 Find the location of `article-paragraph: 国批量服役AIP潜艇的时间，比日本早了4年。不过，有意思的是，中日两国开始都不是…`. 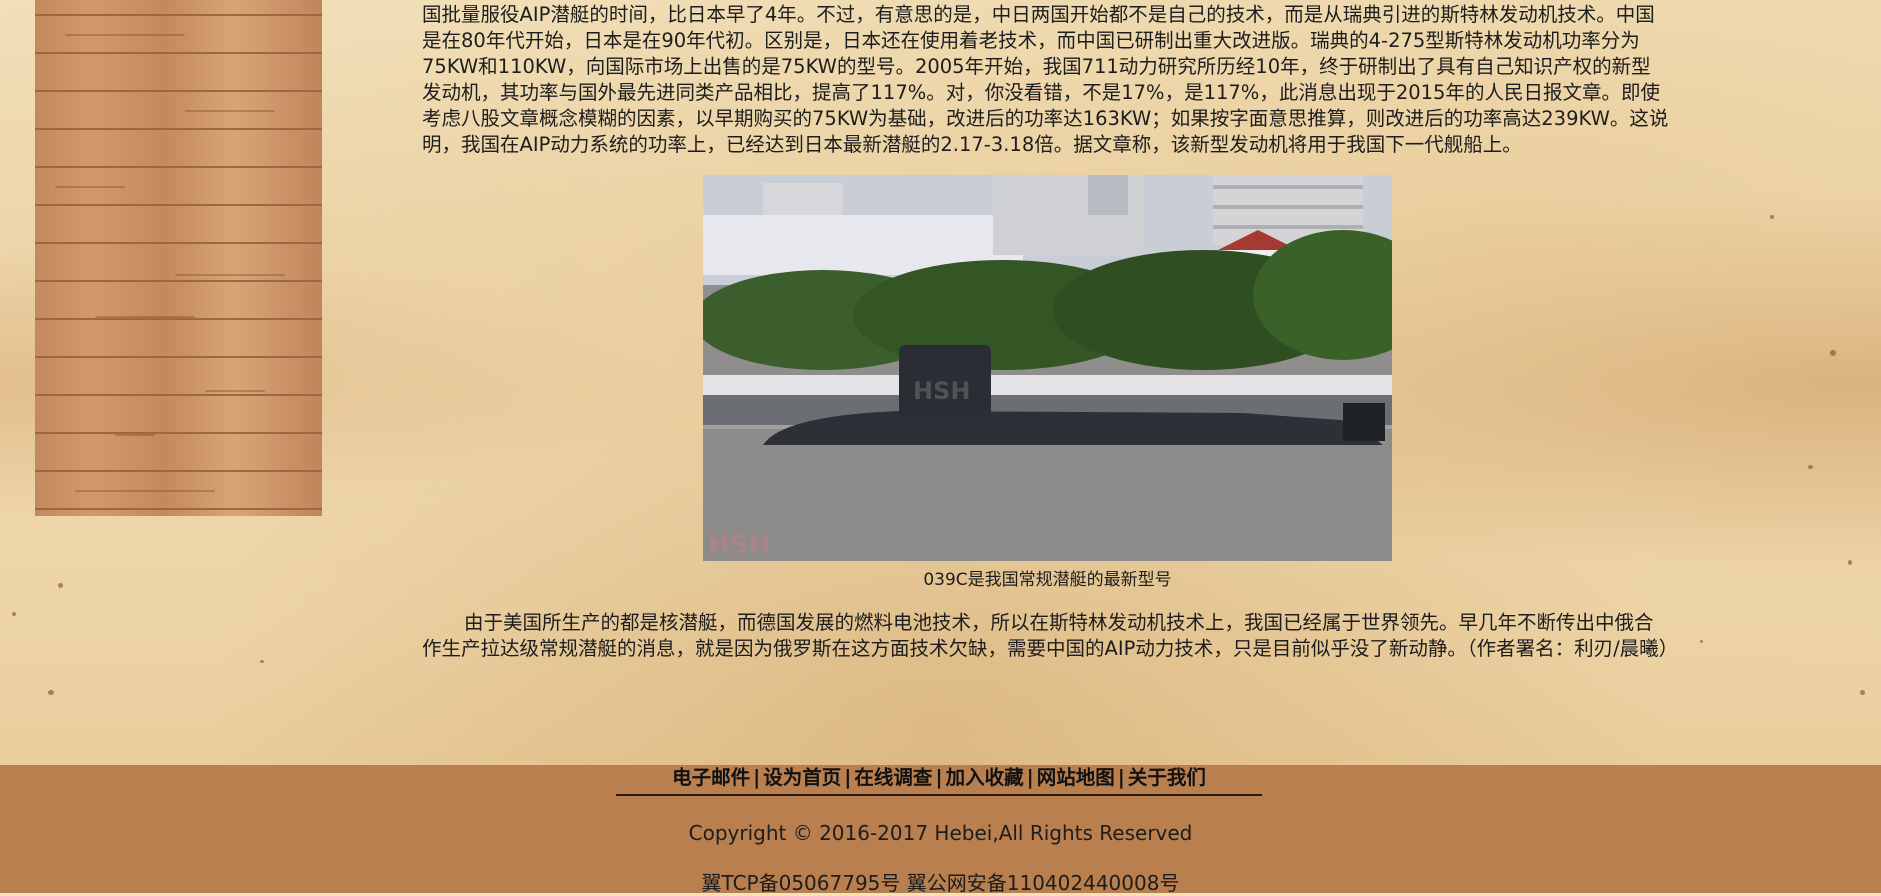

article-paragraph: 国批量服役AIP潜艇的时间，比日本早了4年。不过，有意思的是，中日两国开始都不是… is located at coordinates (1045, 79).